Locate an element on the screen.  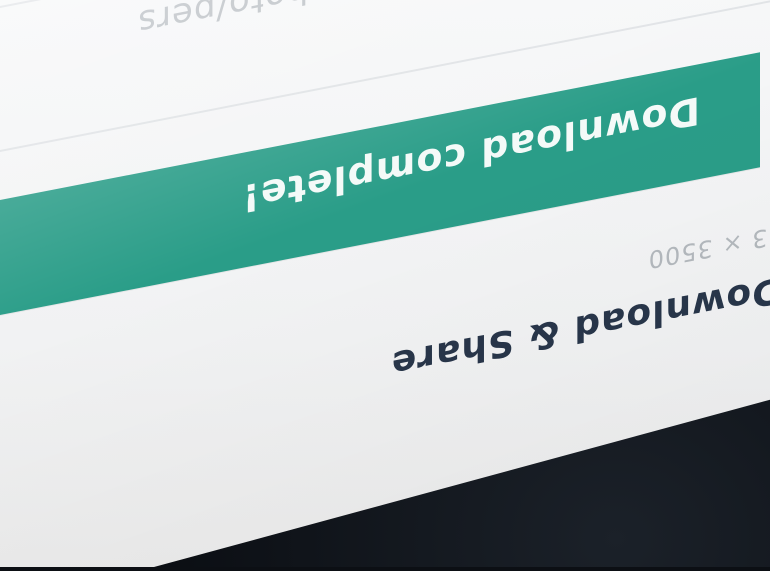
banner-message: Download complete! is located at coordinates (470, 154).